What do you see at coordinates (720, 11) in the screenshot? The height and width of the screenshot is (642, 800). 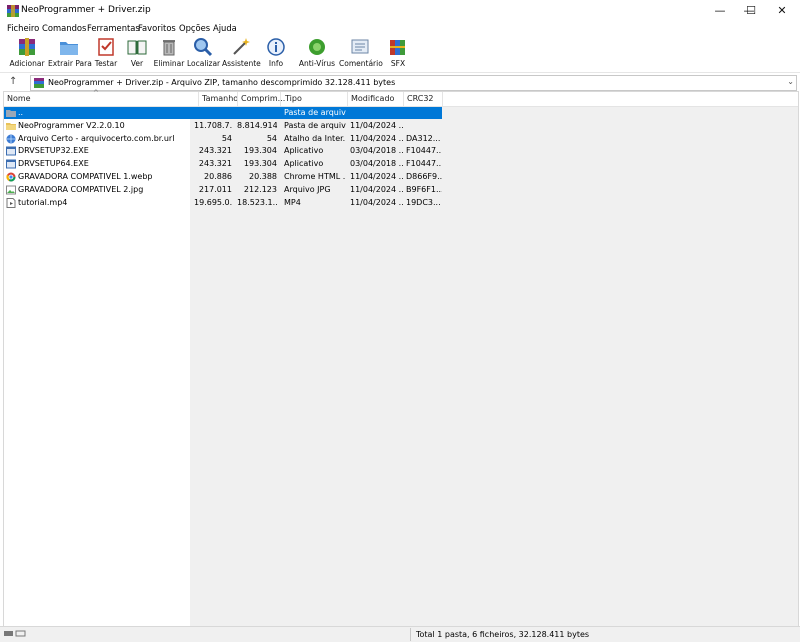 I see `minimize-btn: —` at bounding box center [720, 11].